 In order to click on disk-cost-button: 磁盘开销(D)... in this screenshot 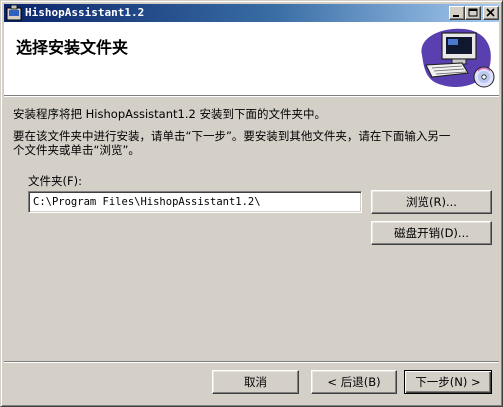, I will do `click(431, 233)`.